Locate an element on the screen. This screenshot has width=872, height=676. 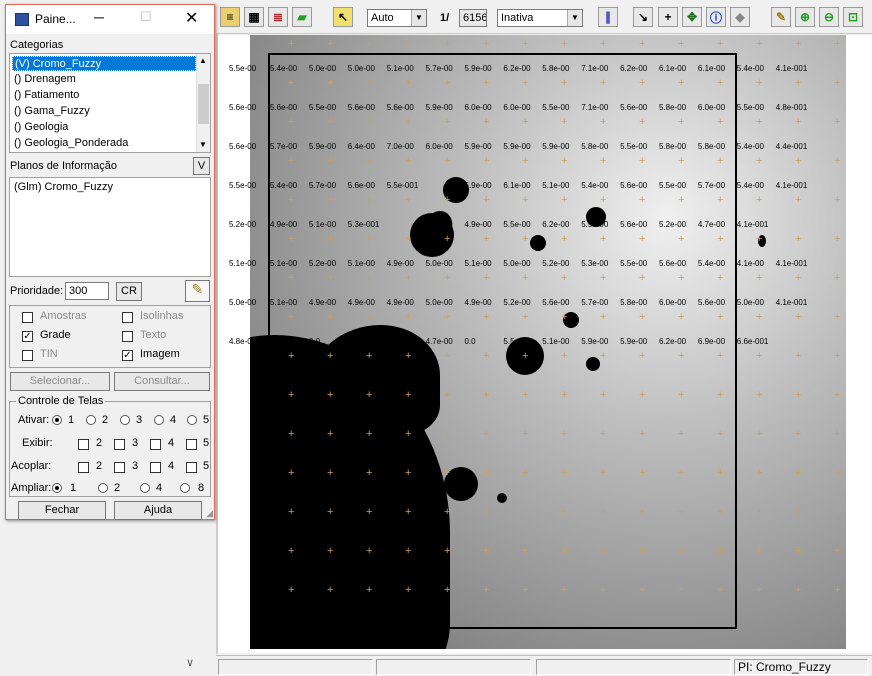
maximize-button: ☐ is located at coordinates (146, 17).